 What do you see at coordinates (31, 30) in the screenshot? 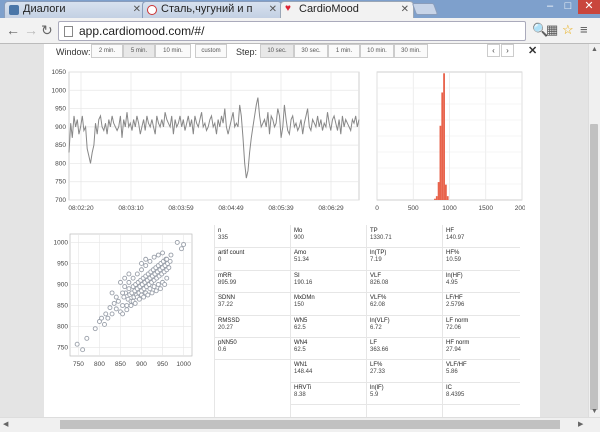
I see `forward-icon: →` at bounding box center [31, 30].